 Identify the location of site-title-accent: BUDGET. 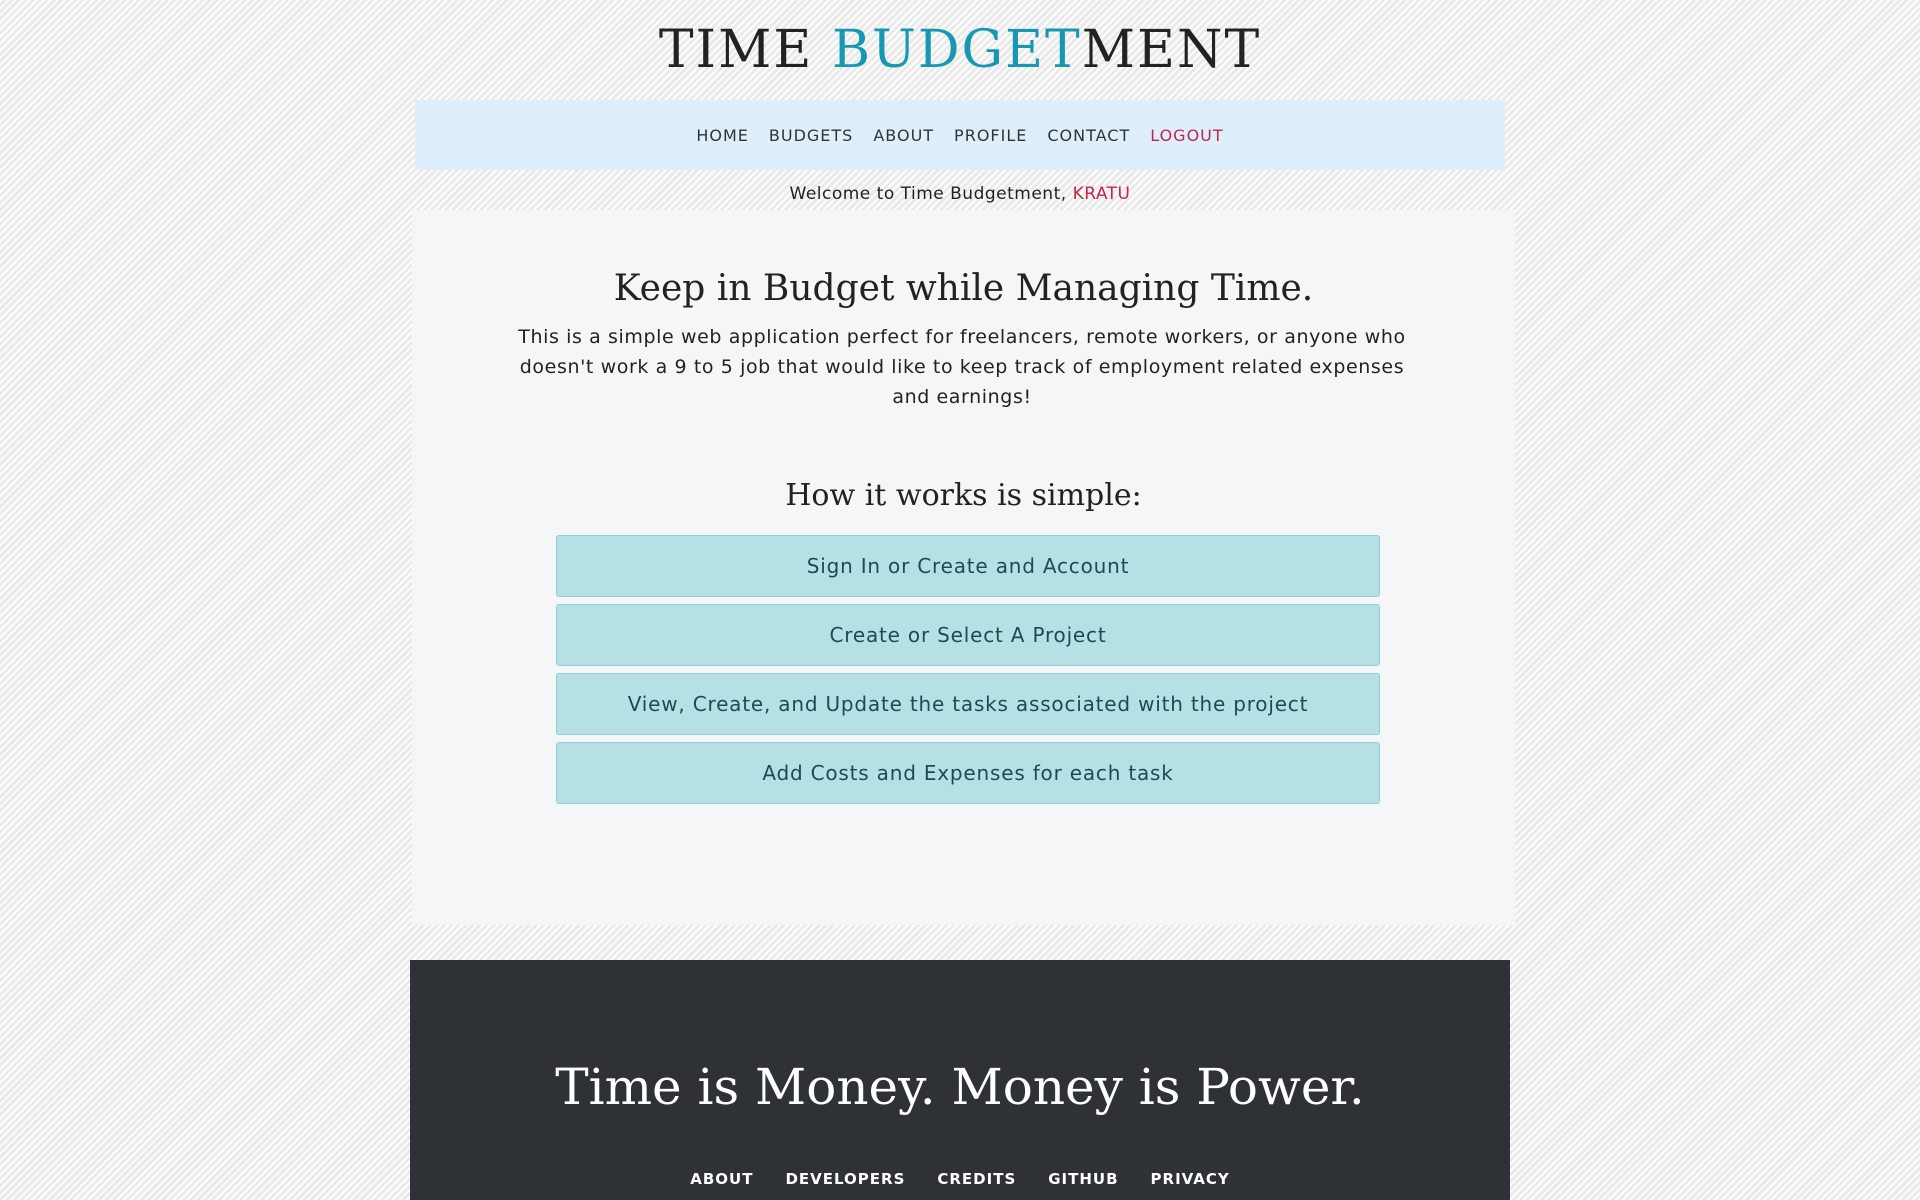
(956, 50).